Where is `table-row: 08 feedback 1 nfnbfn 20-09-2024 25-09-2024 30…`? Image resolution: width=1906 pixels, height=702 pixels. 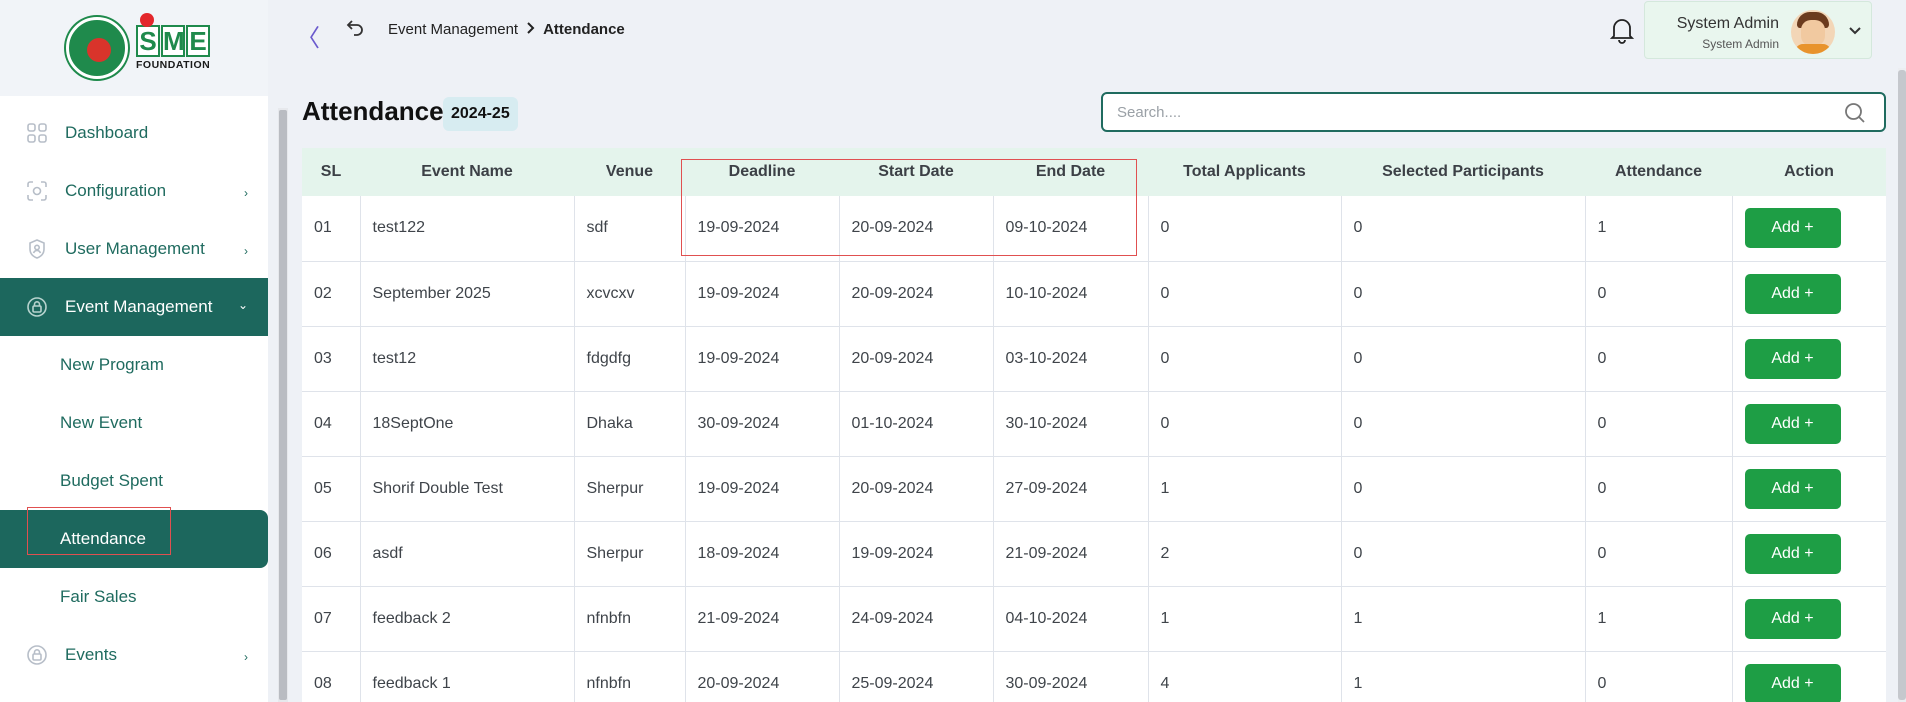
table-row: 08 feedback 1 nfnbfn 20-09-2024 25-09-2024 30… is located at coordinates (1094, 676).